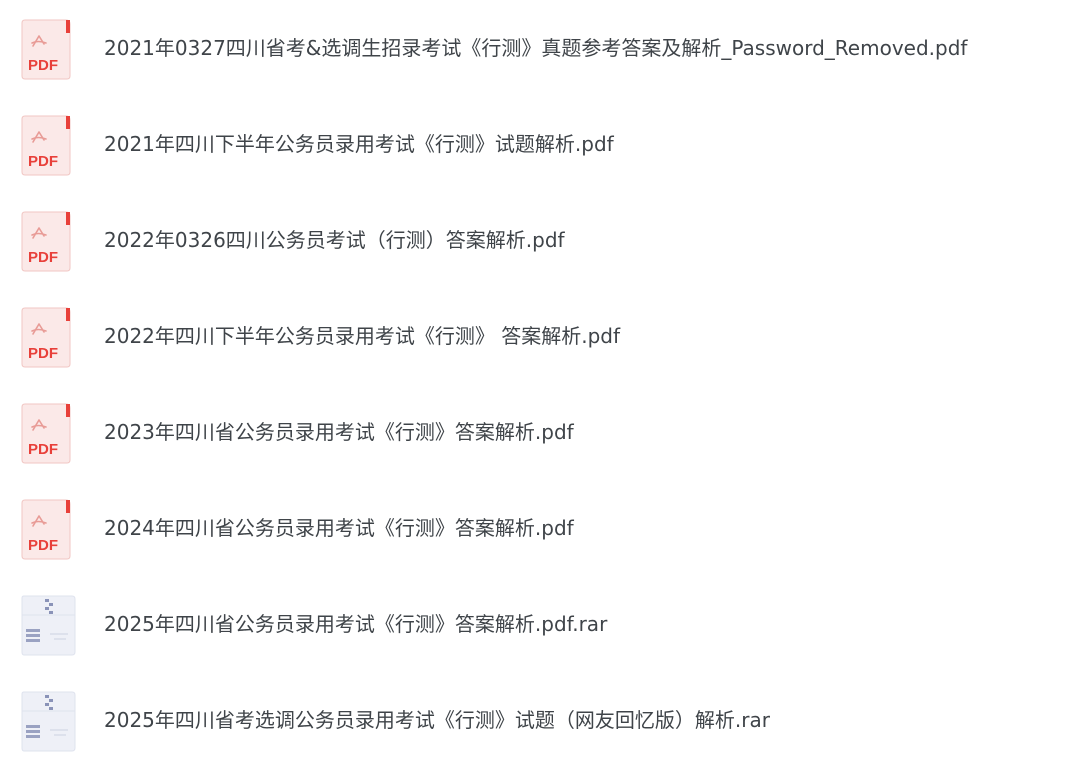 The image size is (1080, 767). What do you see at coordinates (339, 432) in the screenshot?
I see `file-name: 2023年四川省公务员录用考试《行测》答案解析.pdf` at bounding box center [339, 432].